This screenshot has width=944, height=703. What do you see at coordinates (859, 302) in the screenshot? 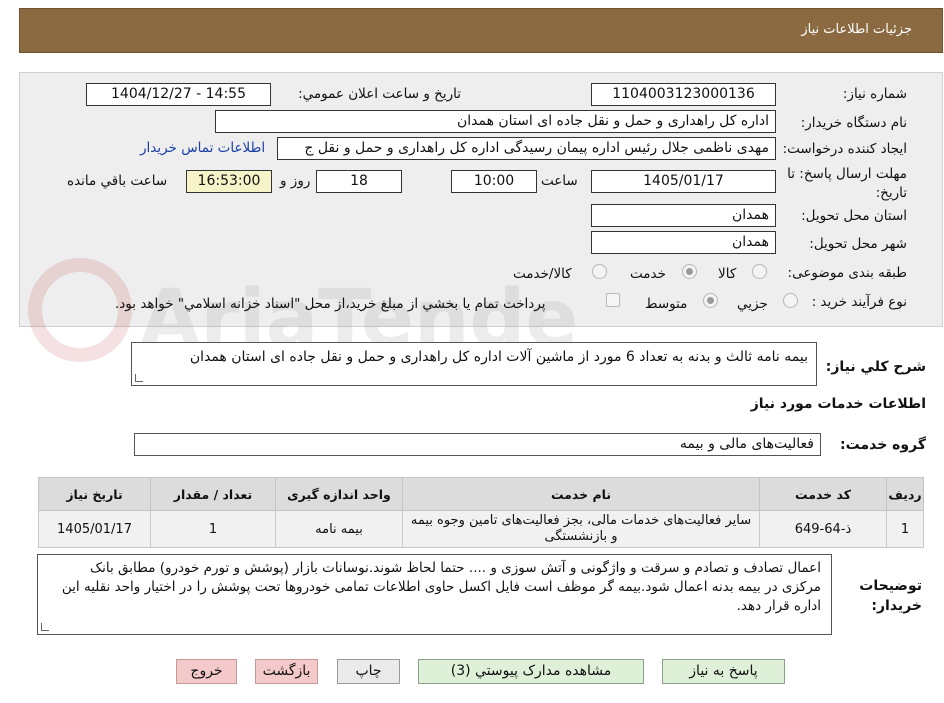
I see `process-label: نوع فرآیند خرید :` at bounding box center [859, 302].